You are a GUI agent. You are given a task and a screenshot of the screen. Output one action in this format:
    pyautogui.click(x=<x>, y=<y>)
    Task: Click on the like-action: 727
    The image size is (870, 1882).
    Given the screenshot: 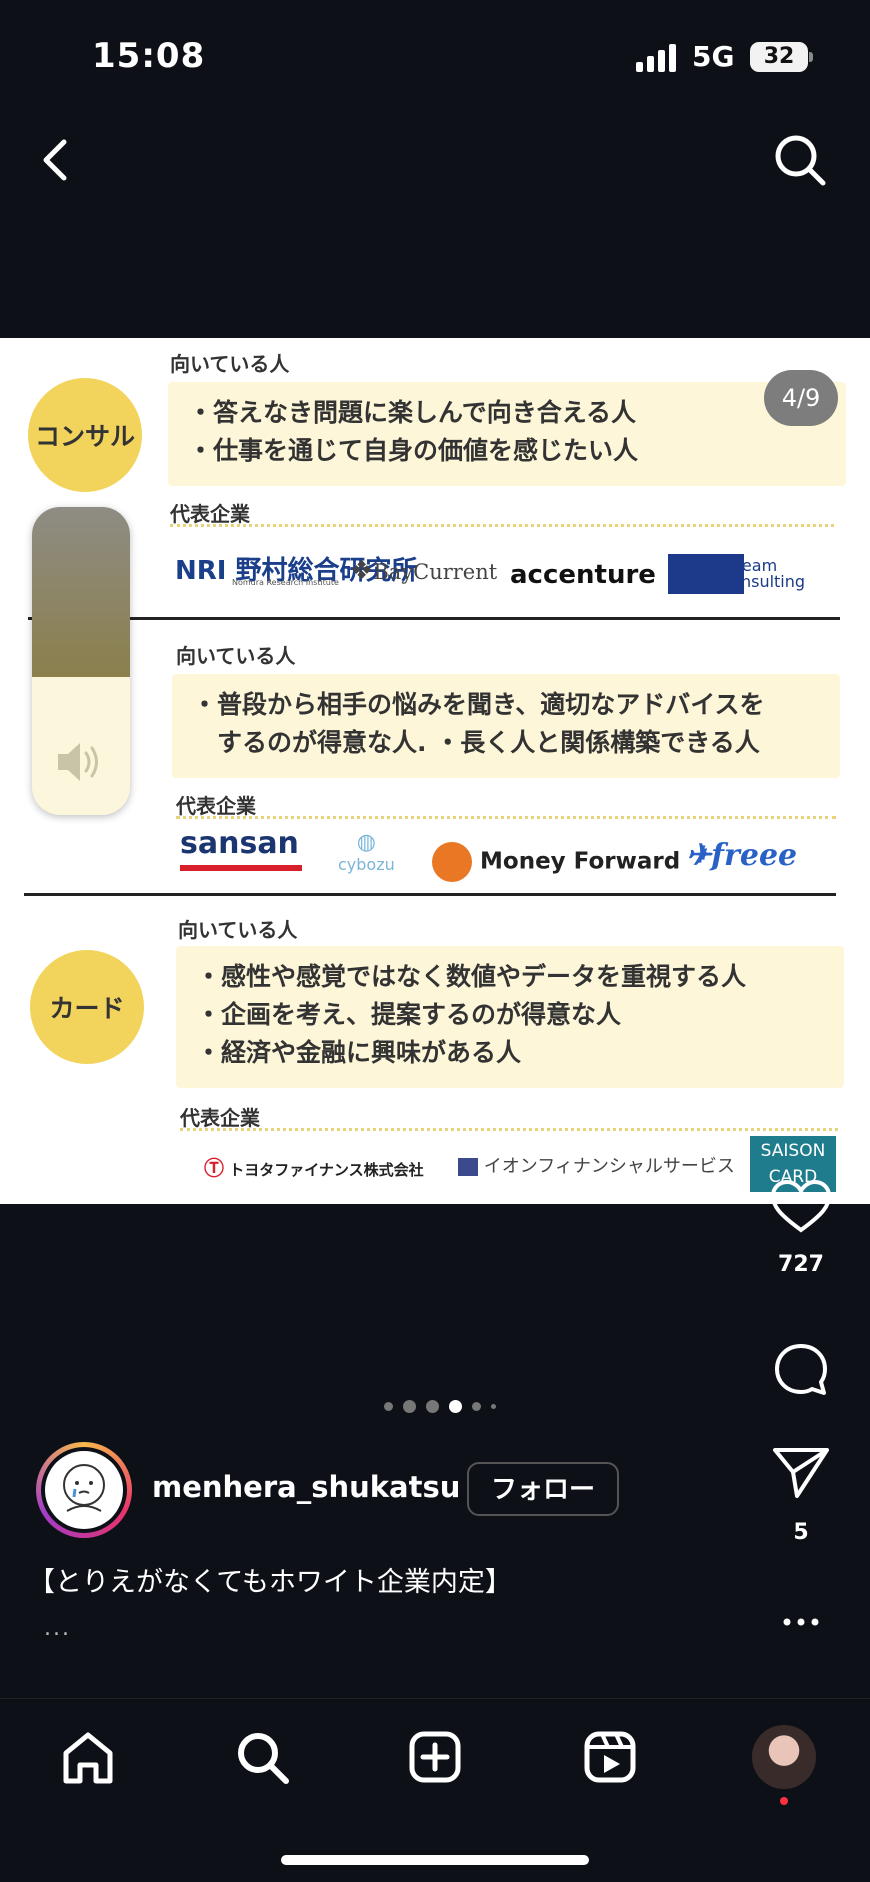 What is the action you would take?
    pyautogui.click(x=801, y=1227)
    